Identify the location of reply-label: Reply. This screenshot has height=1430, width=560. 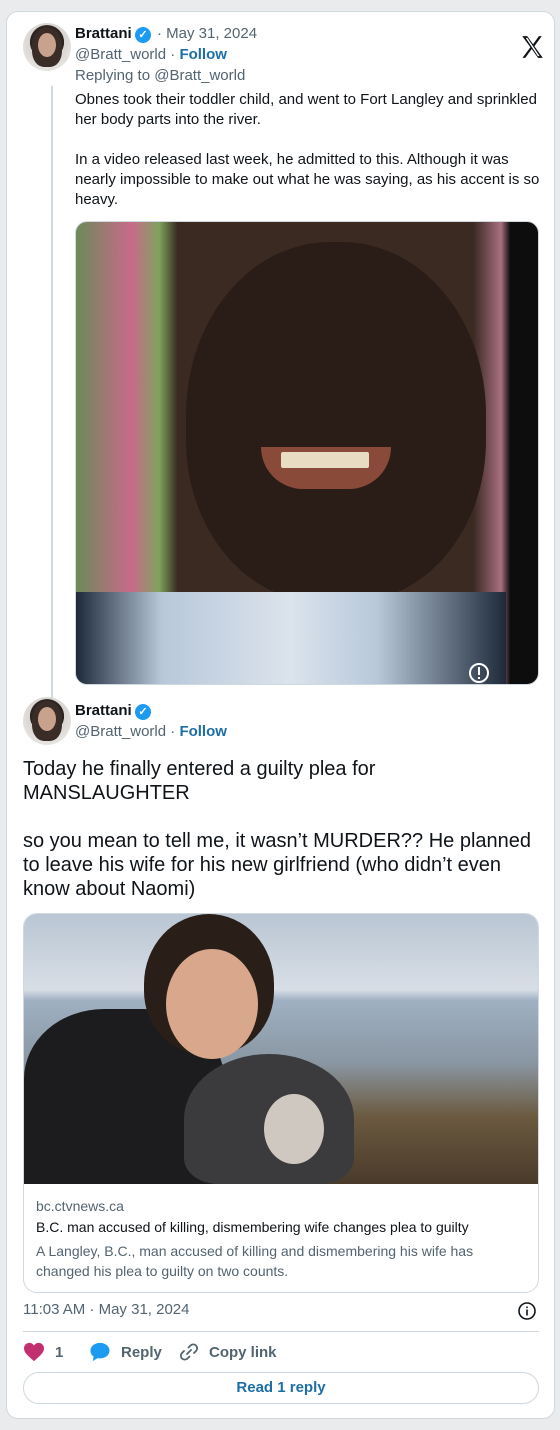
(141, 1352).